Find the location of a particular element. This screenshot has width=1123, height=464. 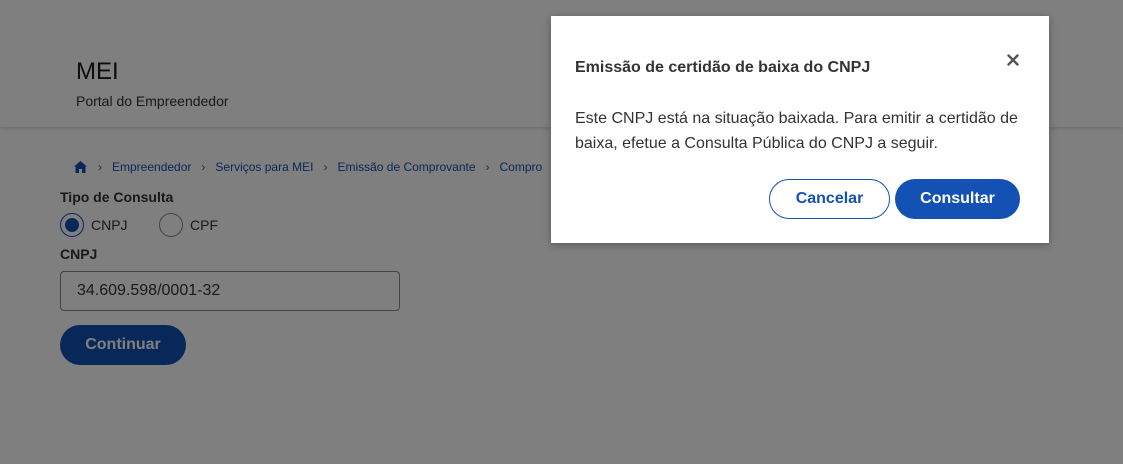

modal-title: Emissão de certidão de baixa do CNPJ is located at coordinates (723, 67).